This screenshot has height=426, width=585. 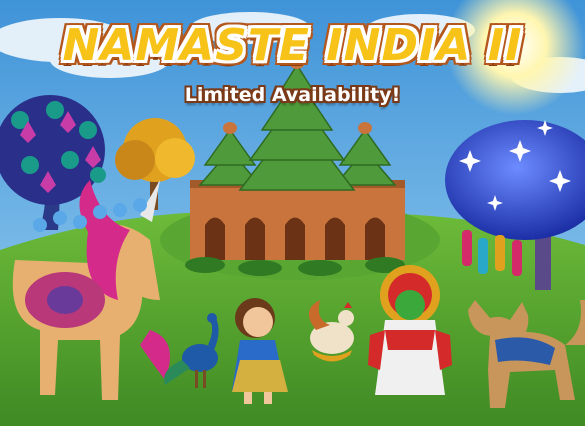 I want to click on banner-title: NAMASTE INDIA II, so click(x=292, y=45).